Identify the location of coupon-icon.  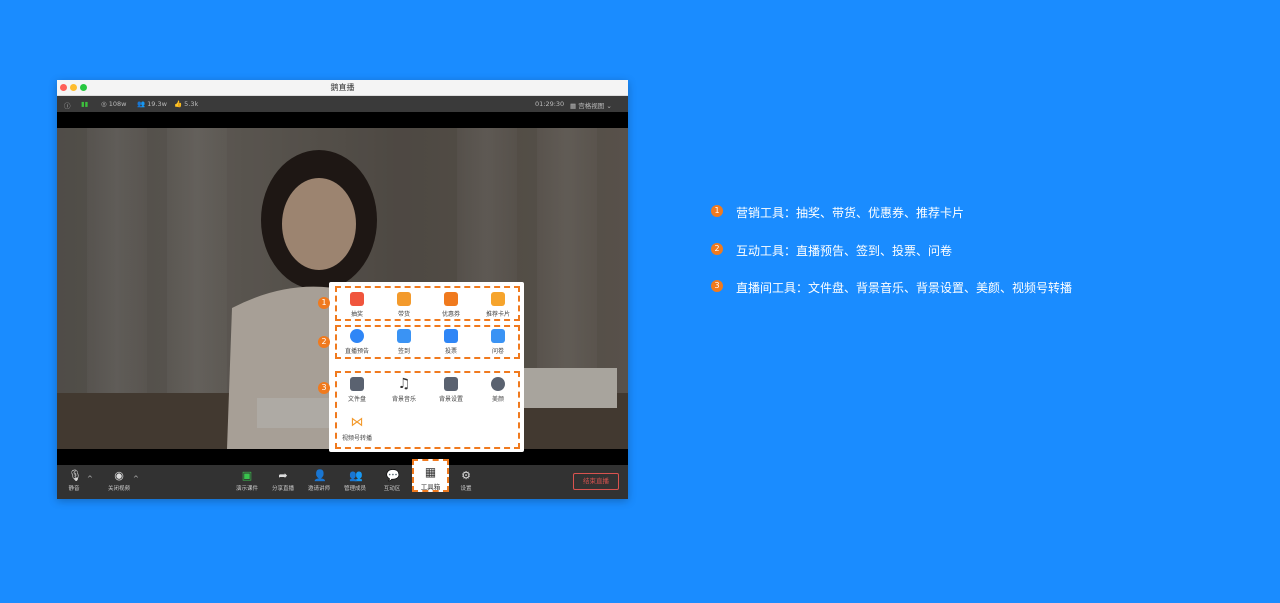
(451, 299).